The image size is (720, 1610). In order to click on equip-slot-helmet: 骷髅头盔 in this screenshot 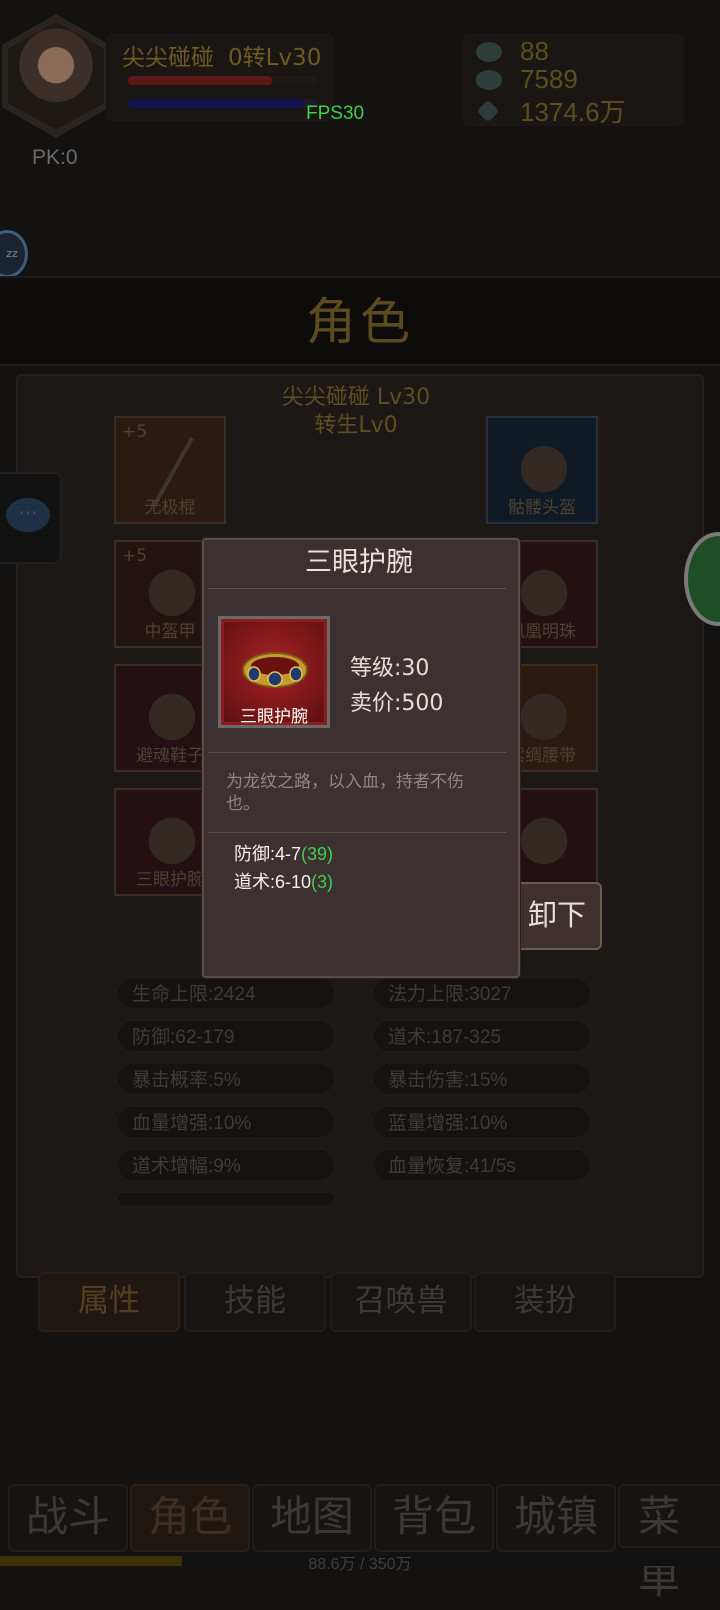, I will do `click(542, 470)`.